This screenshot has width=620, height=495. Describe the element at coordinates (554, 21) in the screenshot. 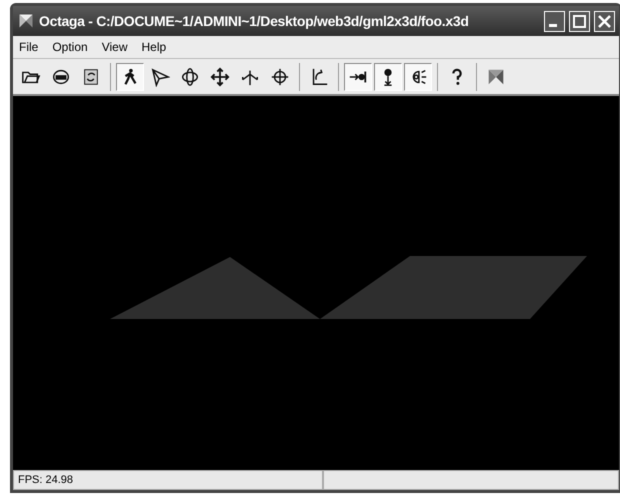

I see `minimize-button` at that location.